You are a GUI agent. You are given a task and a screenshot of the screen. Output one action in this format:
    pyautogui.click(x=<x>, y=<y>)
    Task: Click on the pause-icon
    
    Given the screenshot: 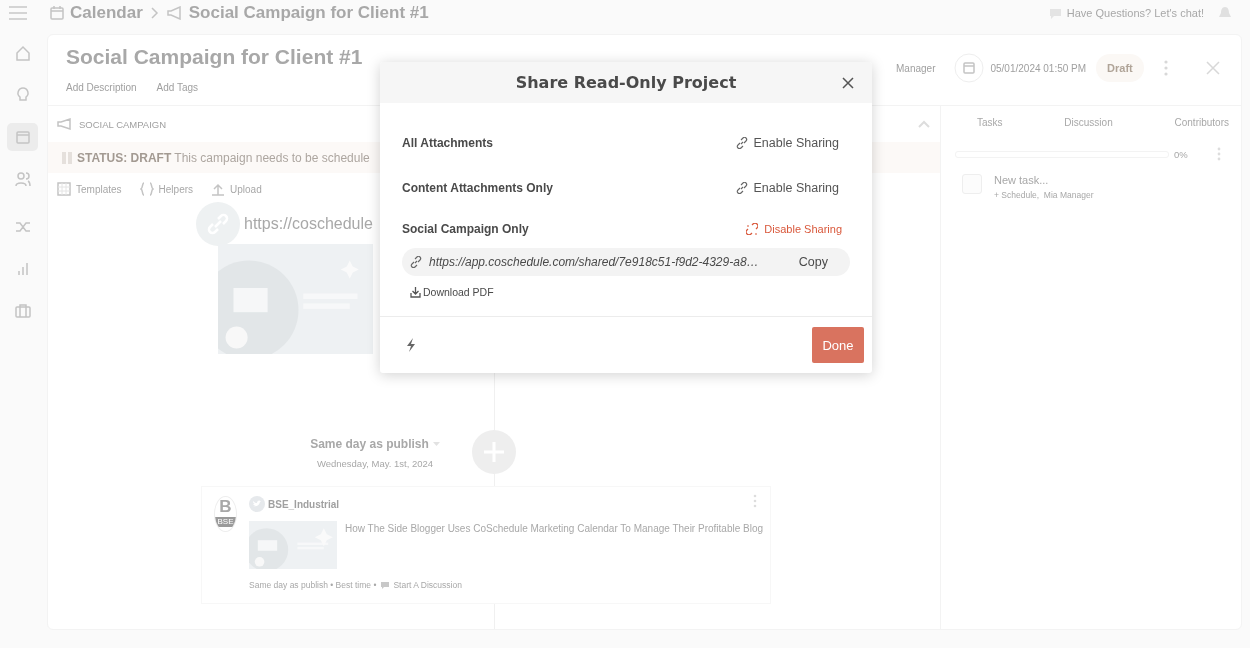 What is the action you would take?
    pyautogui.click(x=67, y=157)
    